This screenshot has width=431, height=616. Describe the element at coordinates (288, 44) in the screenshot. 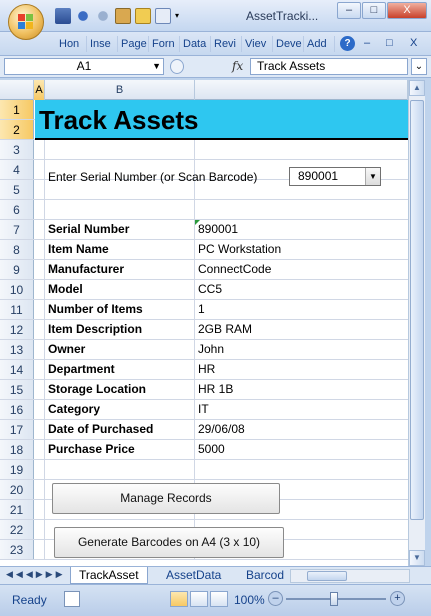

I see `ribbon-tab: Deve` at that location.